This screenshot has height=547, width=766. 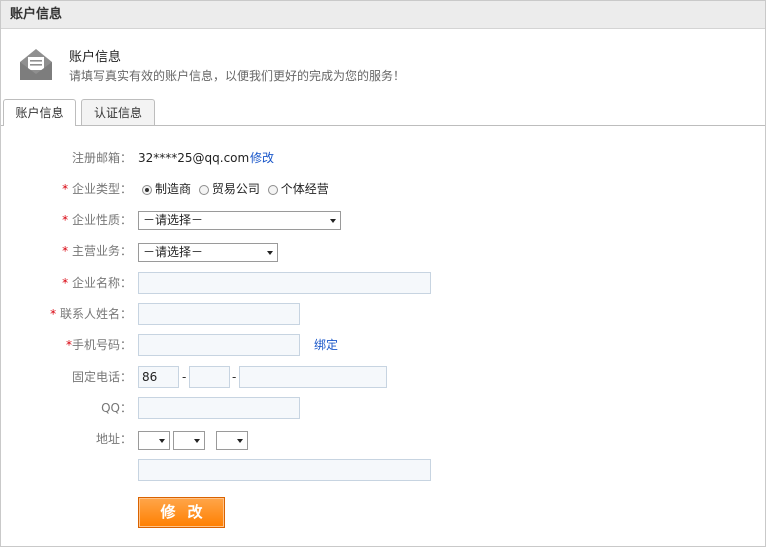 I want to click on contact-name-row: * 联系人姓名：, so click(x=201, y=314).